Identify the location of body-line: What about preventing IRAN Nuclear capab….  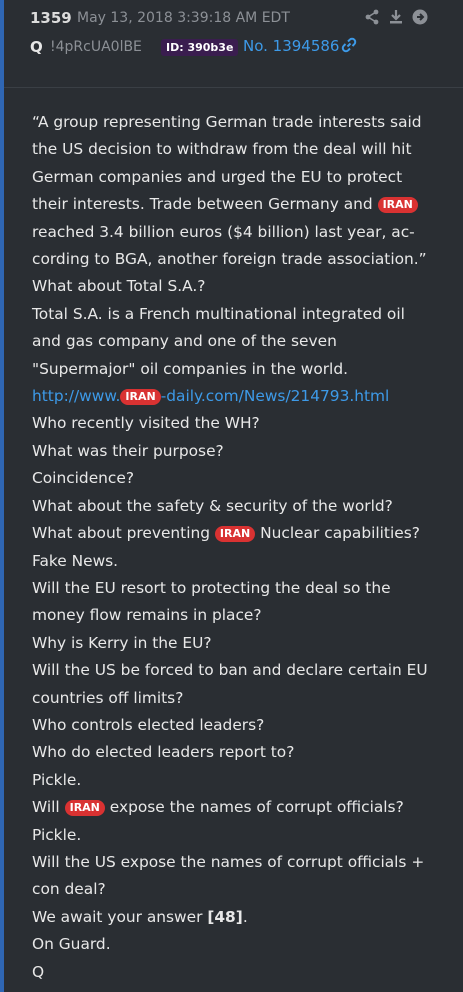
(229, 533).